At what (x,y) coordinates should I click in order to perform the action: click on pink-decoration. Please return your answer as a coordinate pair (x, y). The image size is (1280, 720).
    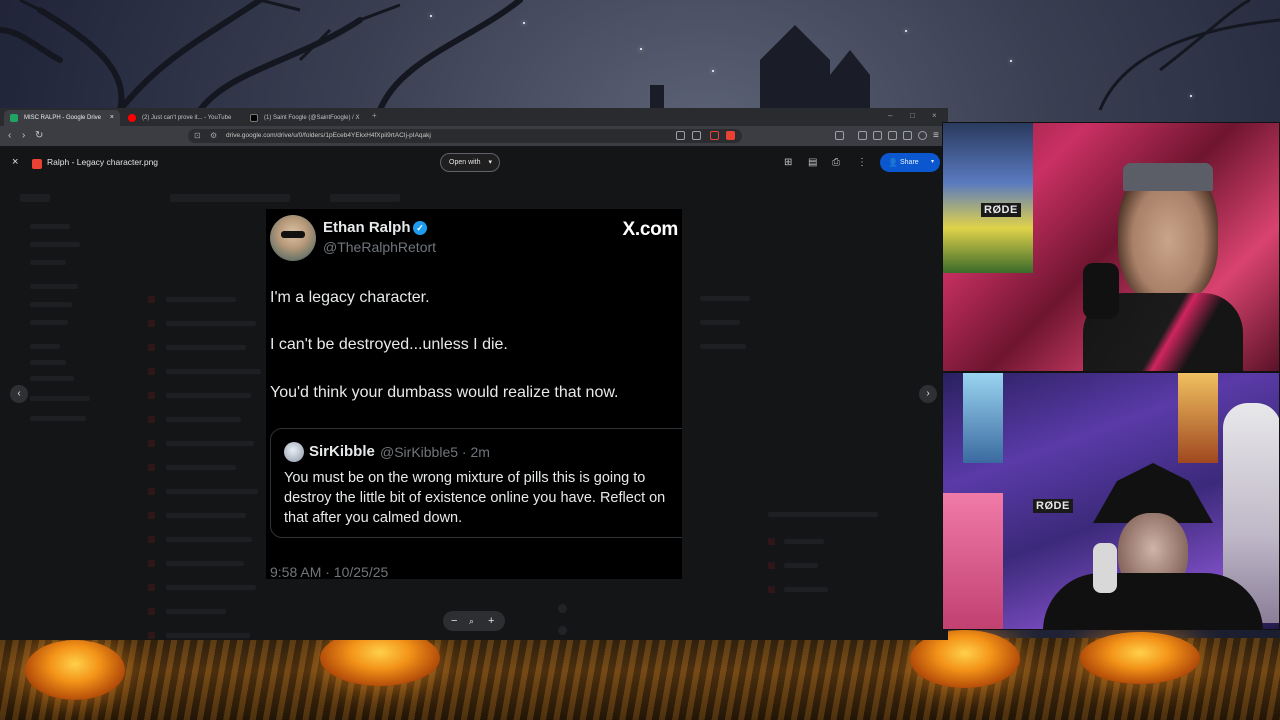
    Looking at the image, I should click on (973, 561).